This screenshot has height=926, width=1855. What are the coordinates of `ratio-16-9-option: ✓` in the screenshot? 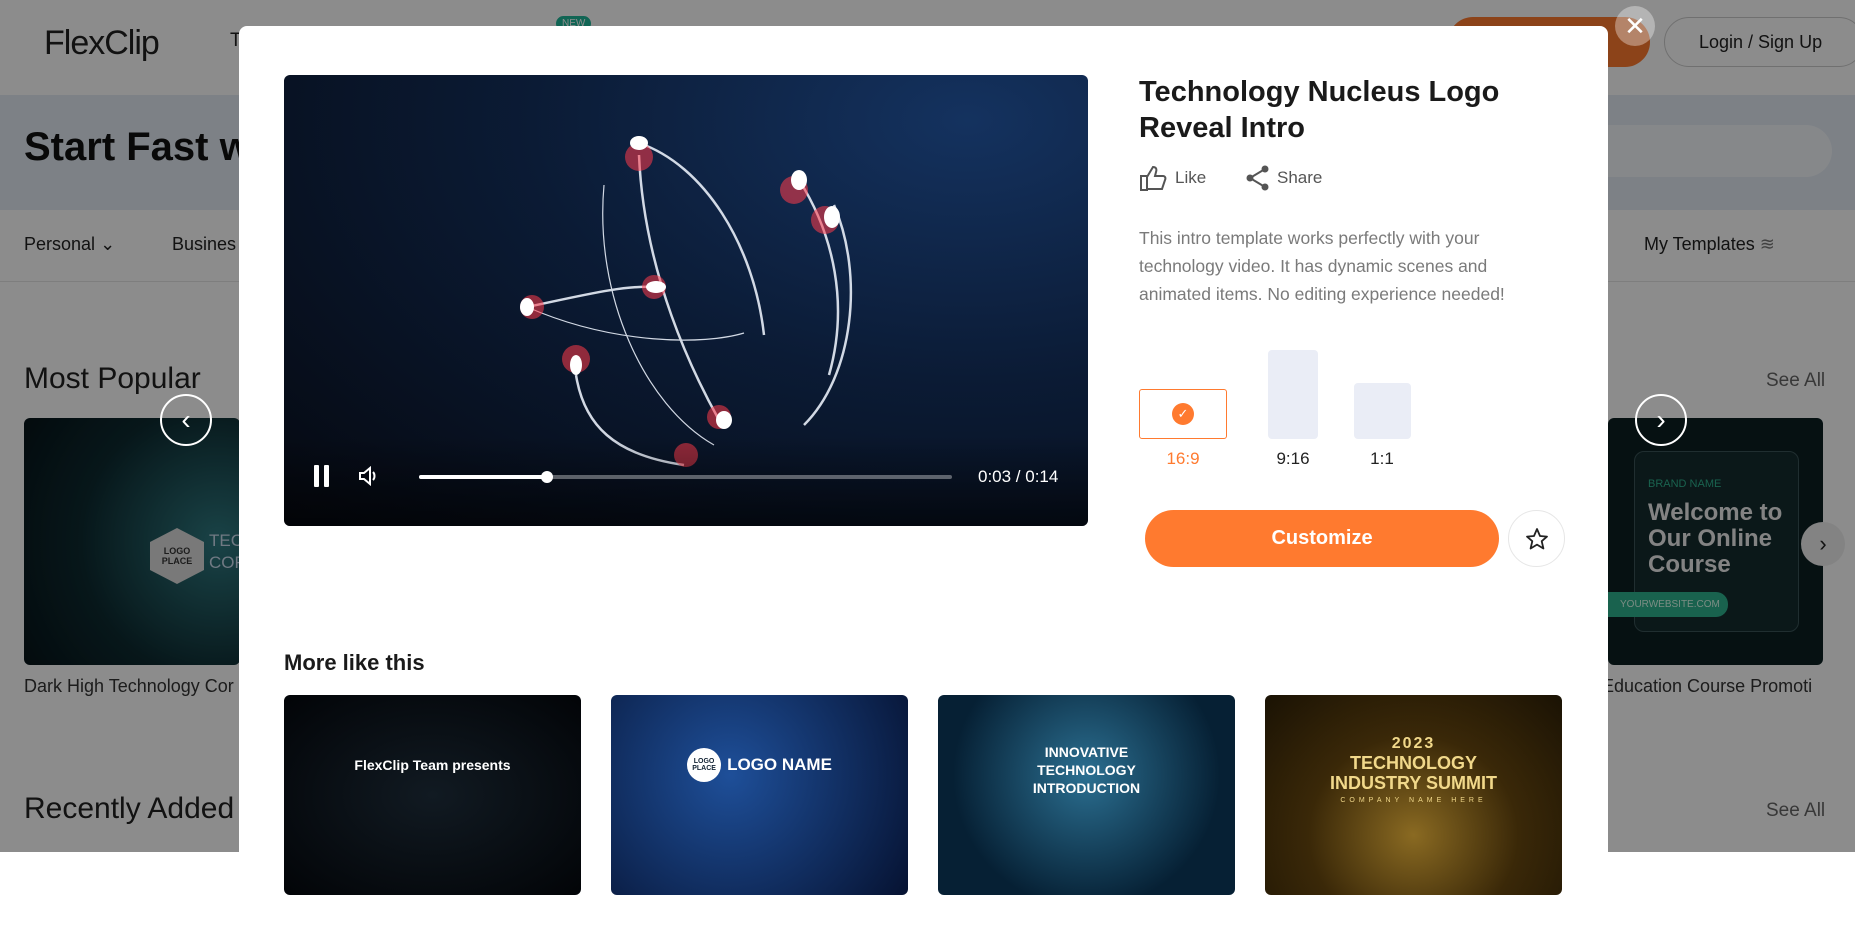 It's located at (1183, 414).